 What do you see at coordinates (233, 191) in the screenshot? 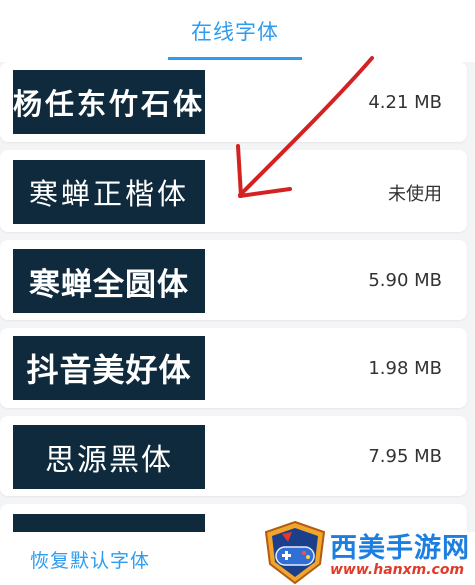
I see `font-item: 寒蝉正楷体 未使用` at bounding box center [233, 191].